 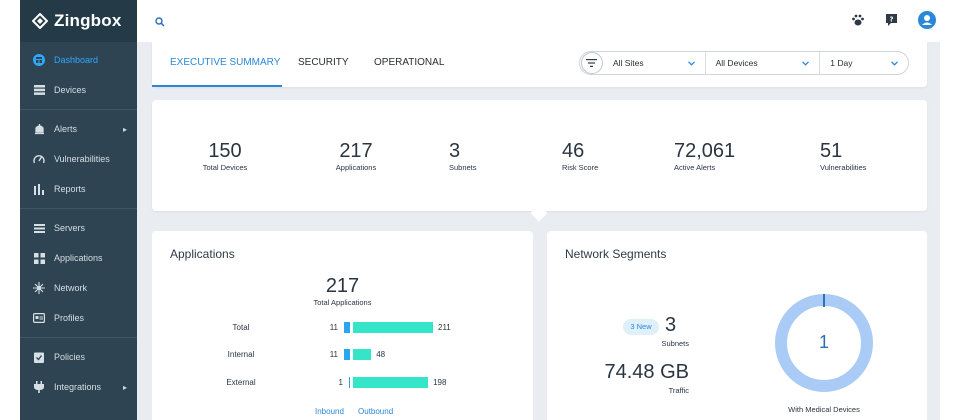 I want to click on sidebar-item-integrations: Integrations ▸, so click(x=78, y=387).